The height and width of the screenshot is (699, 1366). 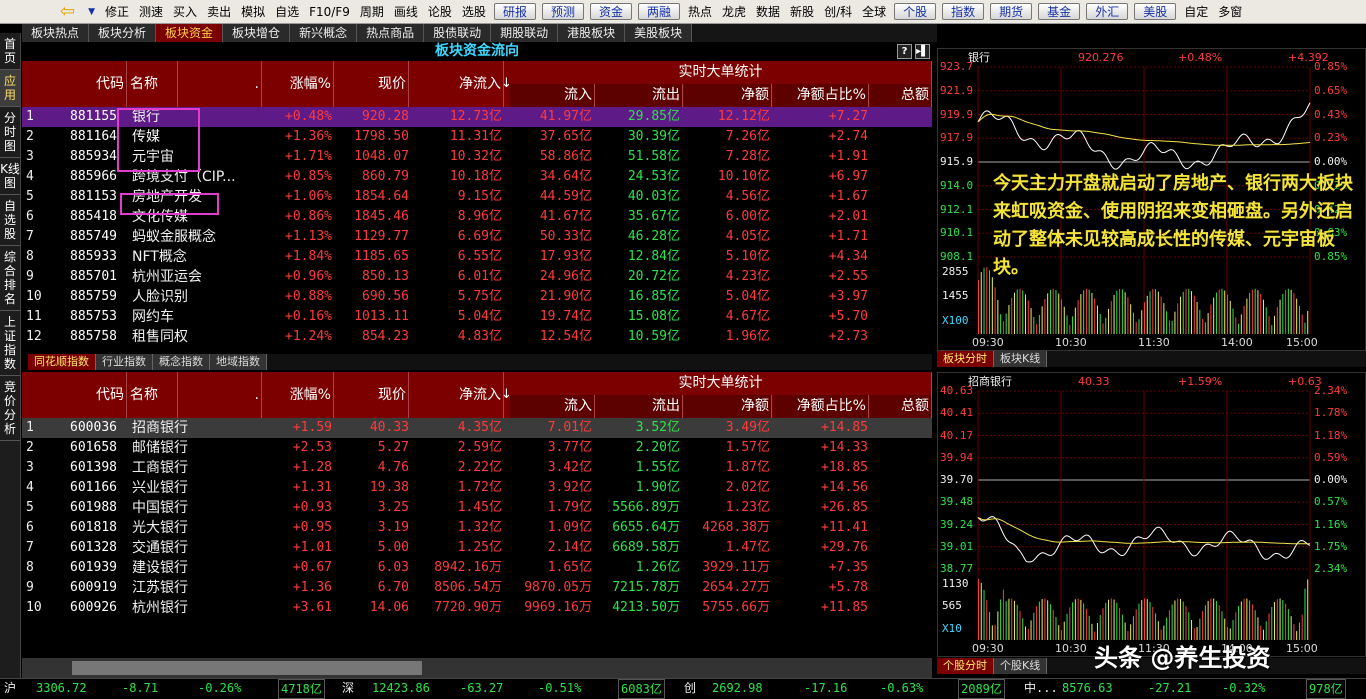 I want to click on toolbar-item2-5: 全球, so click(x=874, y=12).